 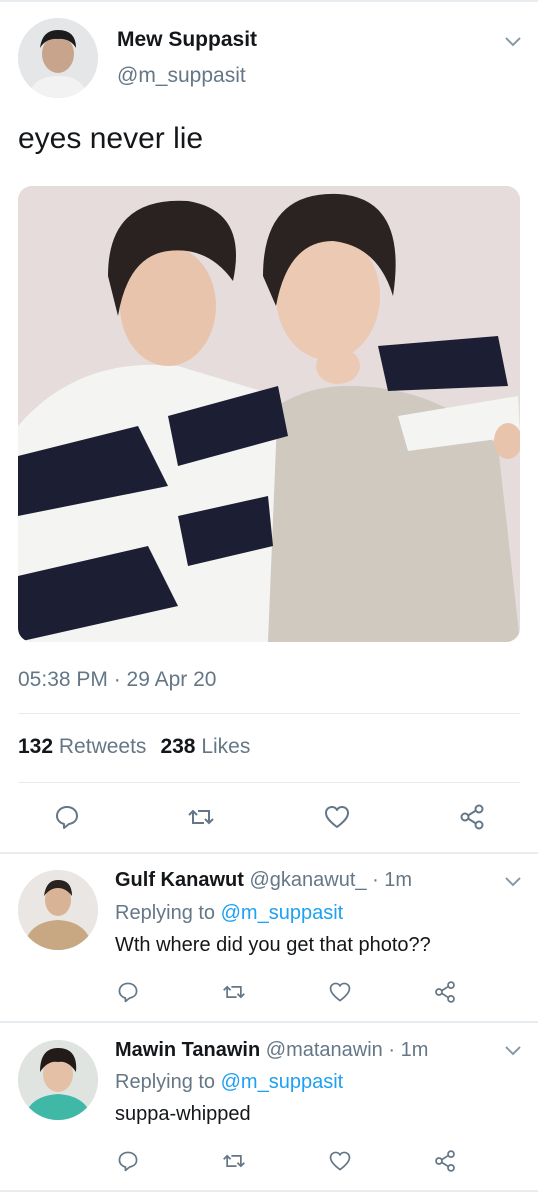 What do you see at coordinates (273, 945) in the screenshot?
I see `reply-text: Wth where did you get that photo??` at bounding box center [273, 945].